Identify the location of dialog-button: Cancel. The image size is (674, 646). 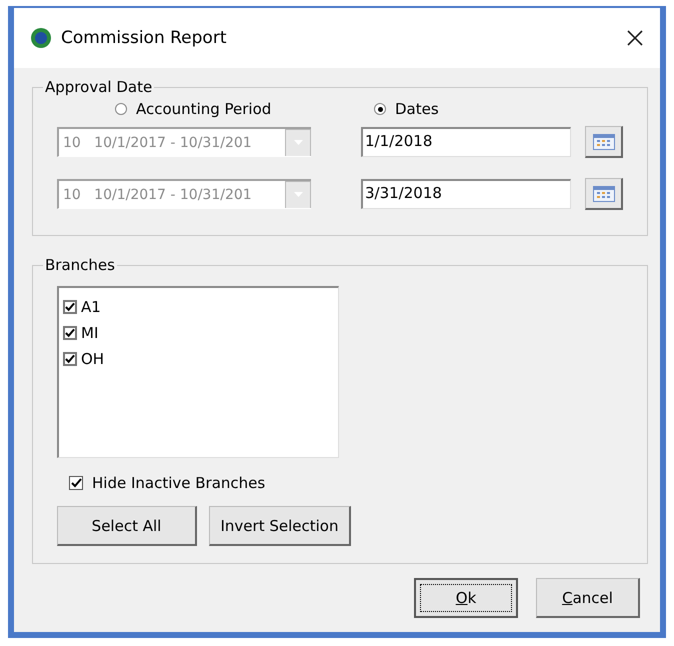
(588, 598).